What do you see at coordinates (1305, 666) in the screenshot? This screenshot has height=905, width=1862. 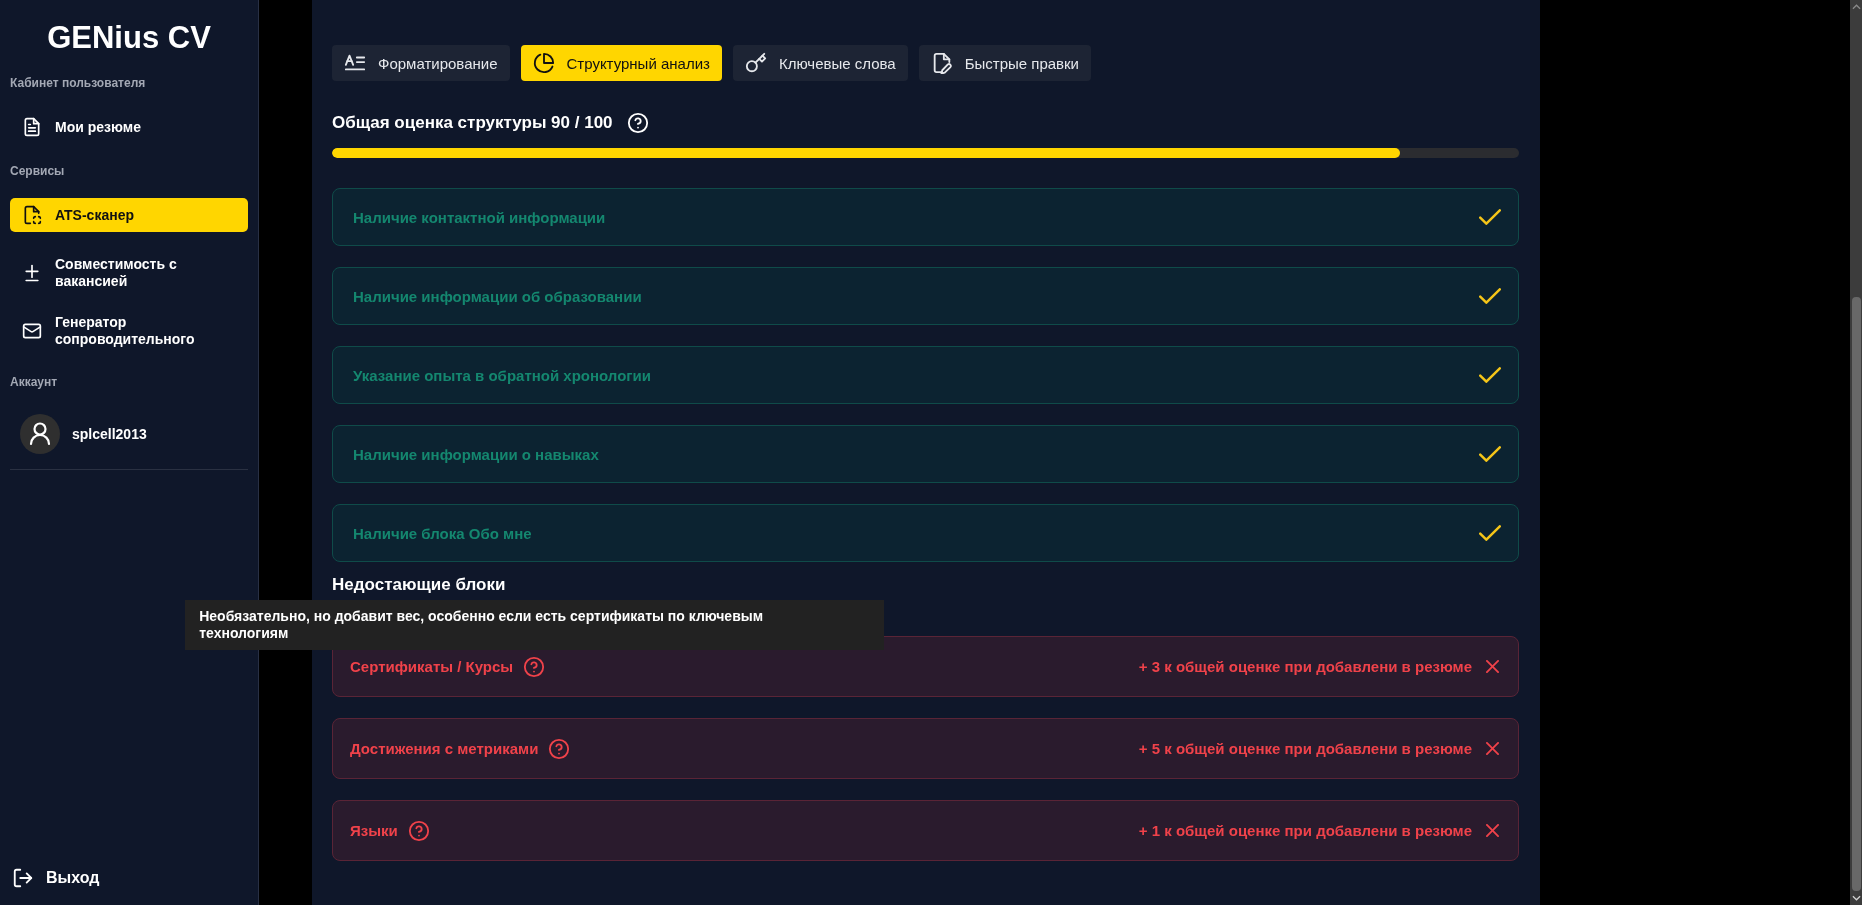 I see `bonus-text: + 3 к общей оценке при добавлени в резюме` at bounding box center [1305, 666].